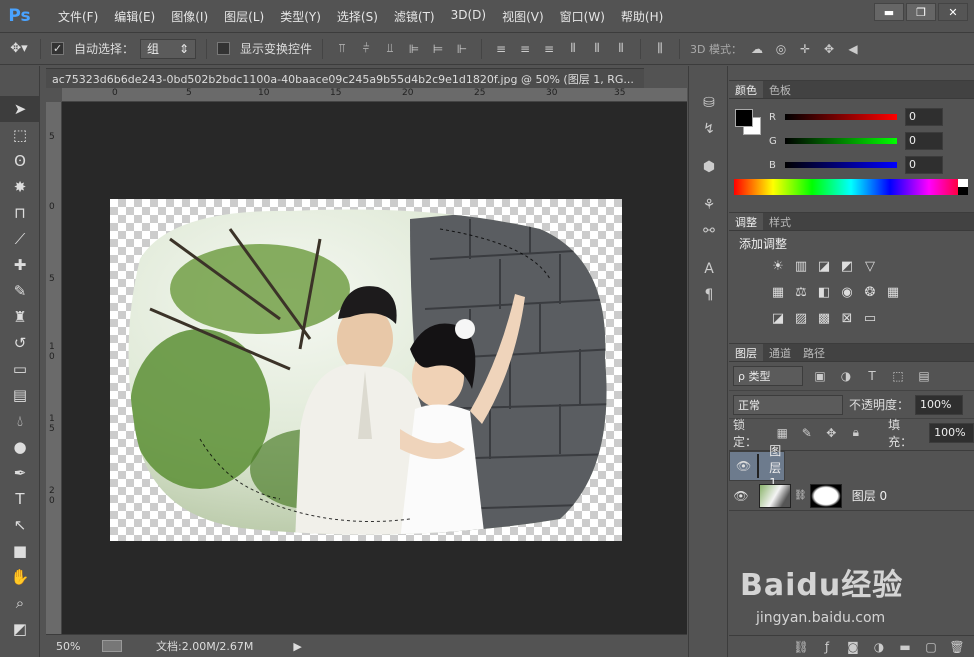 The height and width of the screenshot is (657, 974). Describe the element at coordinates (224, 48) in the screenshot. I see `show-transform-checkbox` at that location.